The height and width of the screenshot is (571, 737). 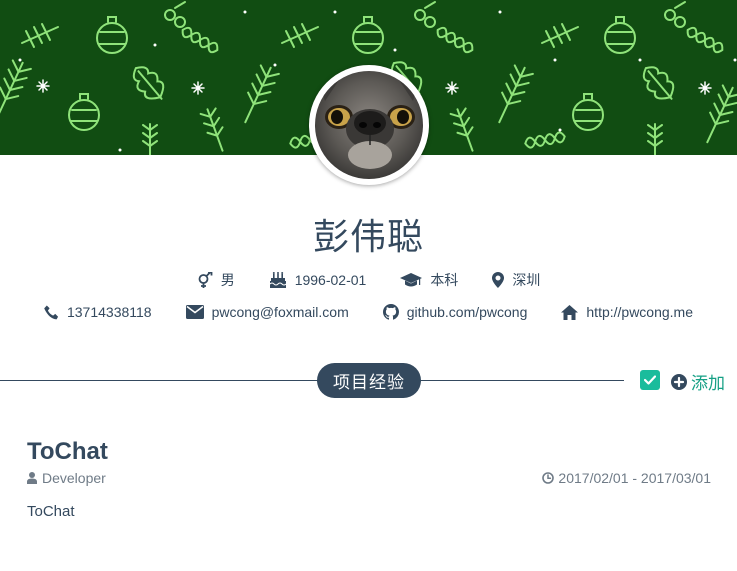 What do you see at coordinates (498, 280) in the screenshot?
I see `map-marker-icon` at bounding box center [498, 280].